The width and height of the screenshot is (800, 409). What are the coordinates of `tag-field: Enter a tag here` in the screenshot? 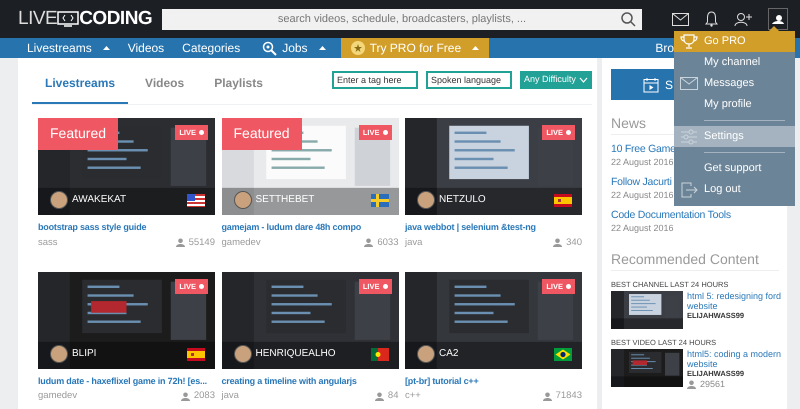 It's located at (375, 80).